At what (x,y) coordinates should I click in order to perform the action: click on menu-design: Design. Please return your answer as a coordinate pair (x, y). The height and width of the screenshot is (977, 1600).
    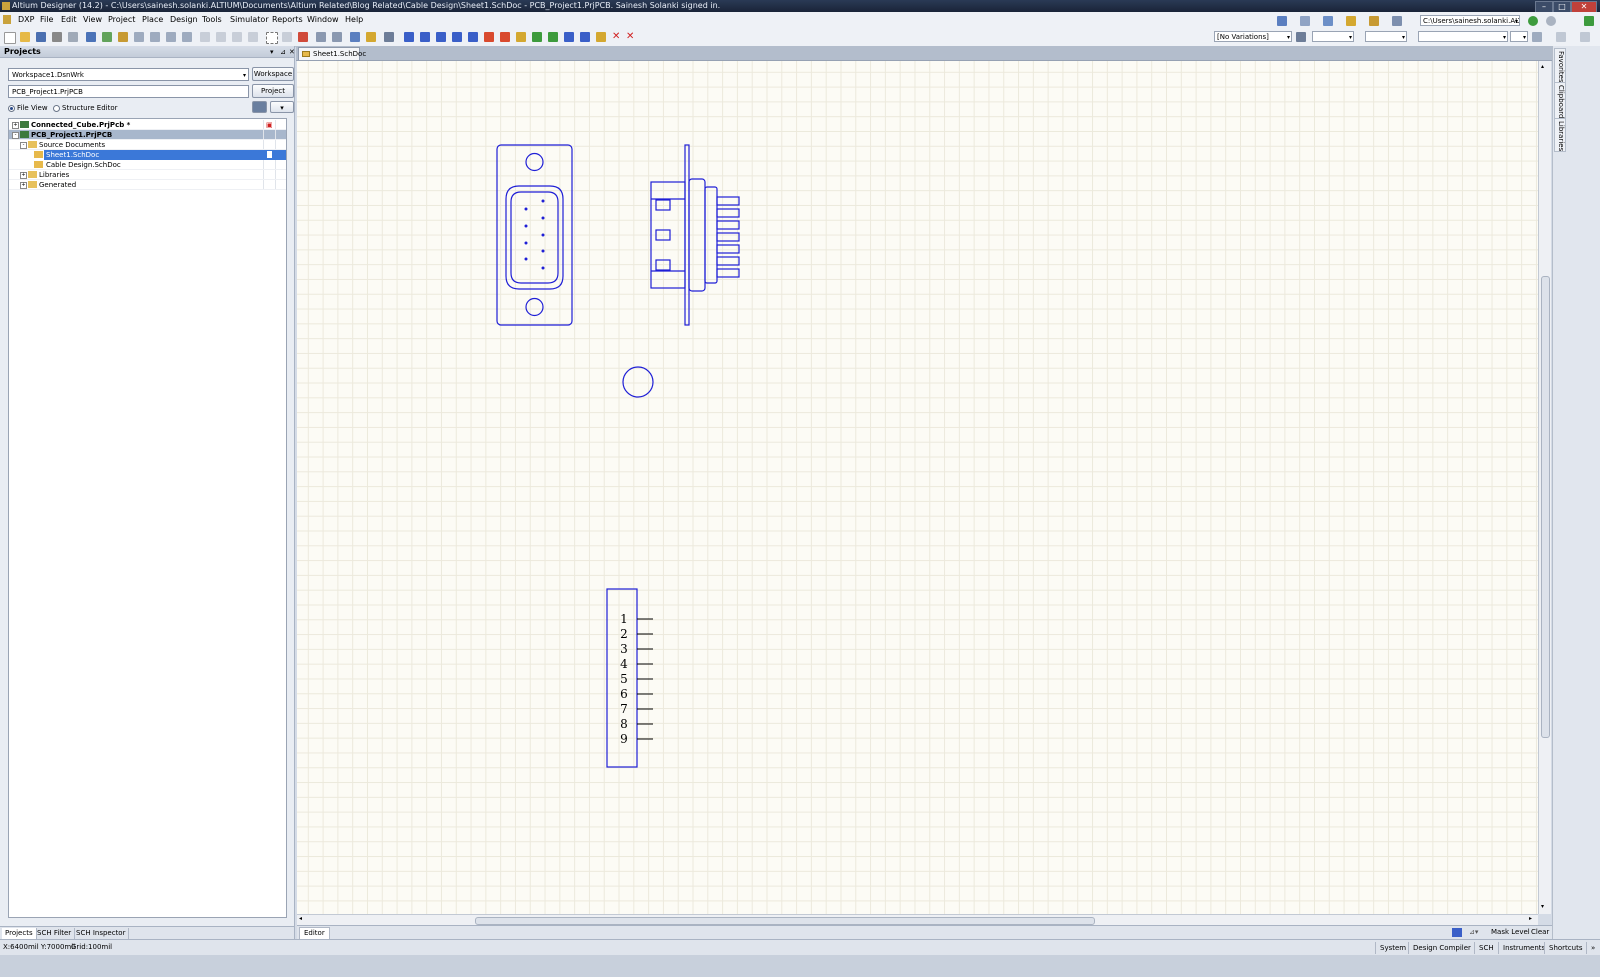
    Looking at the image, I should click on (184, 19).